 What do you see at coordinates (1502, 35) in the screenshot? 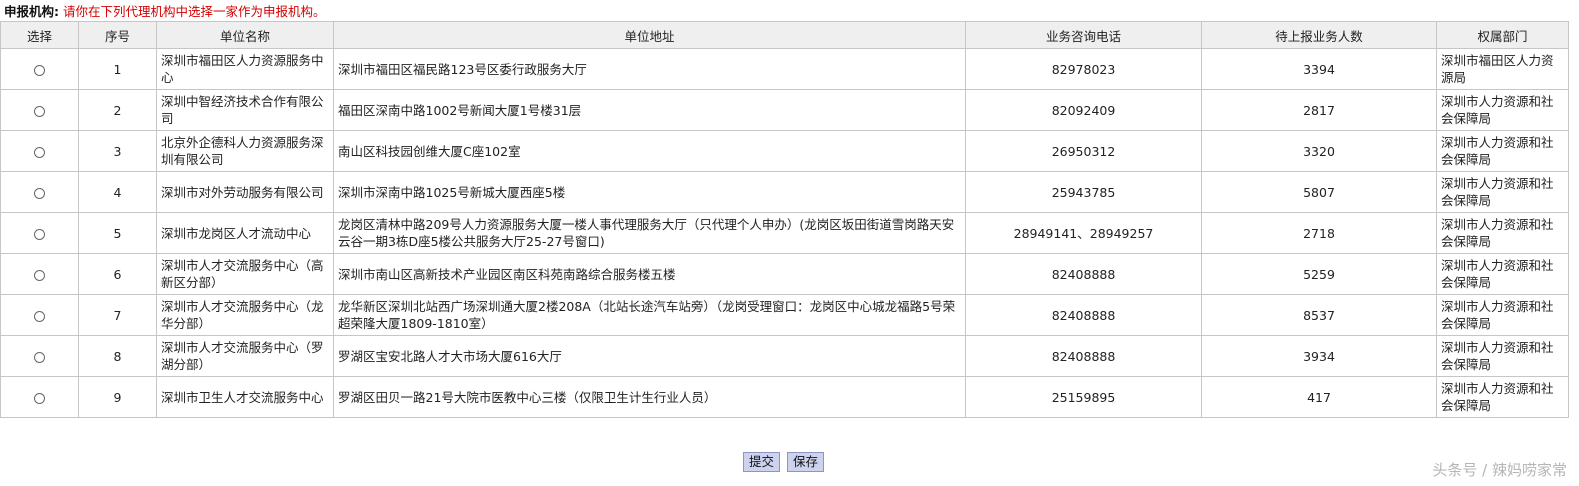
I see `col-header-dept: 权属部门` at bounding box center [1502, 35].